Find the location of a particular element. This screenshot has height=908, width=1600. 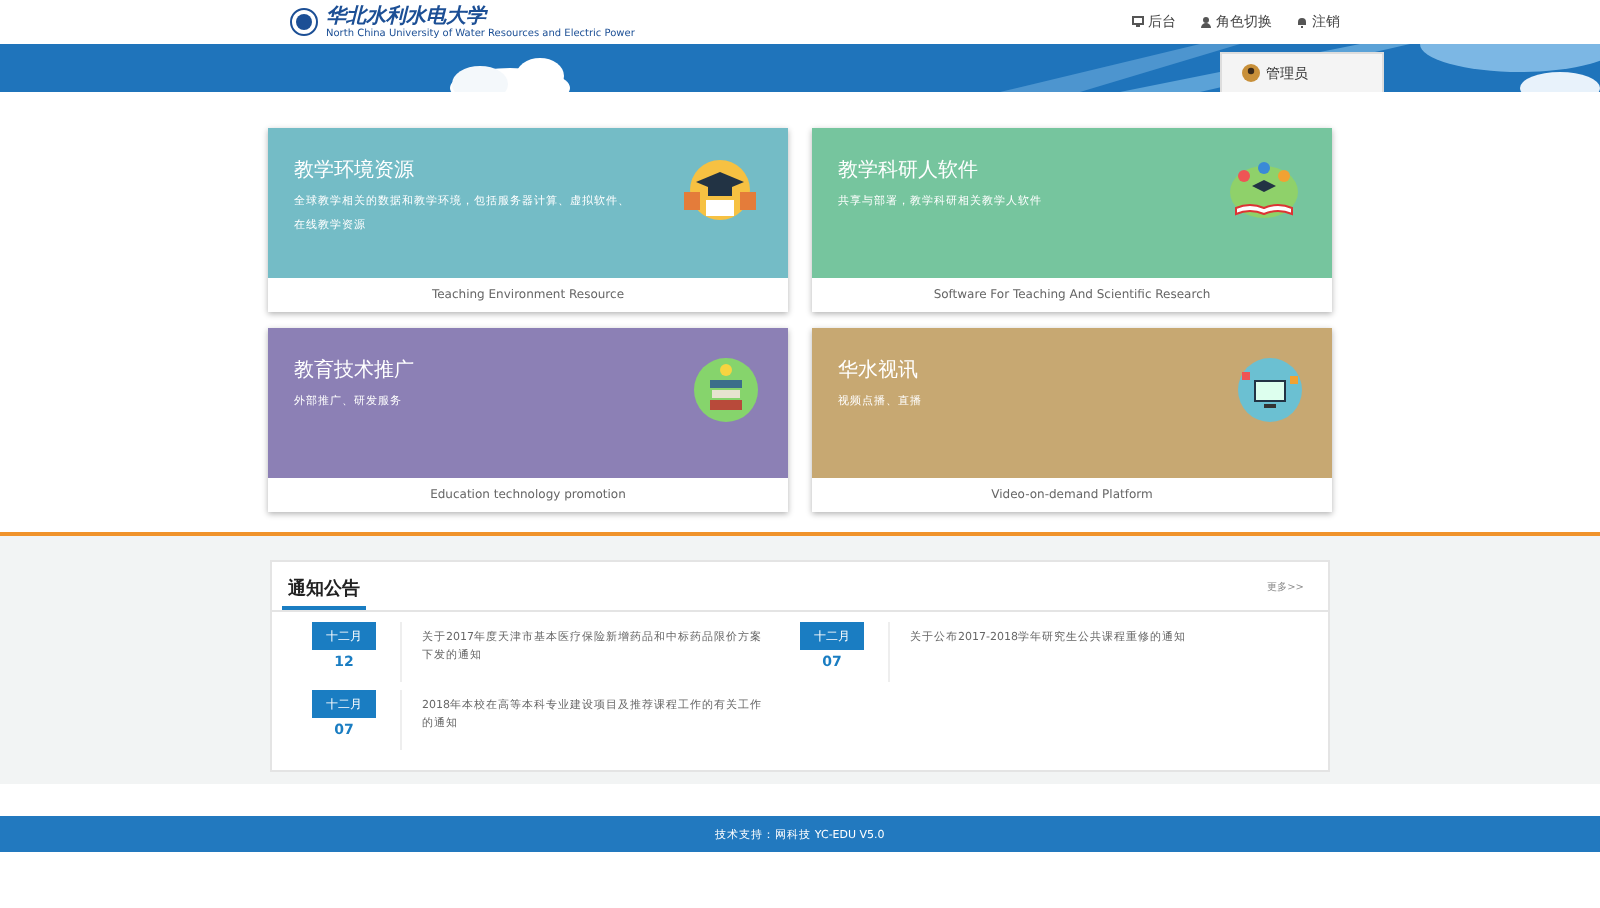

university-name: 华北水利水电大学 is located at coordinates (408, 16).